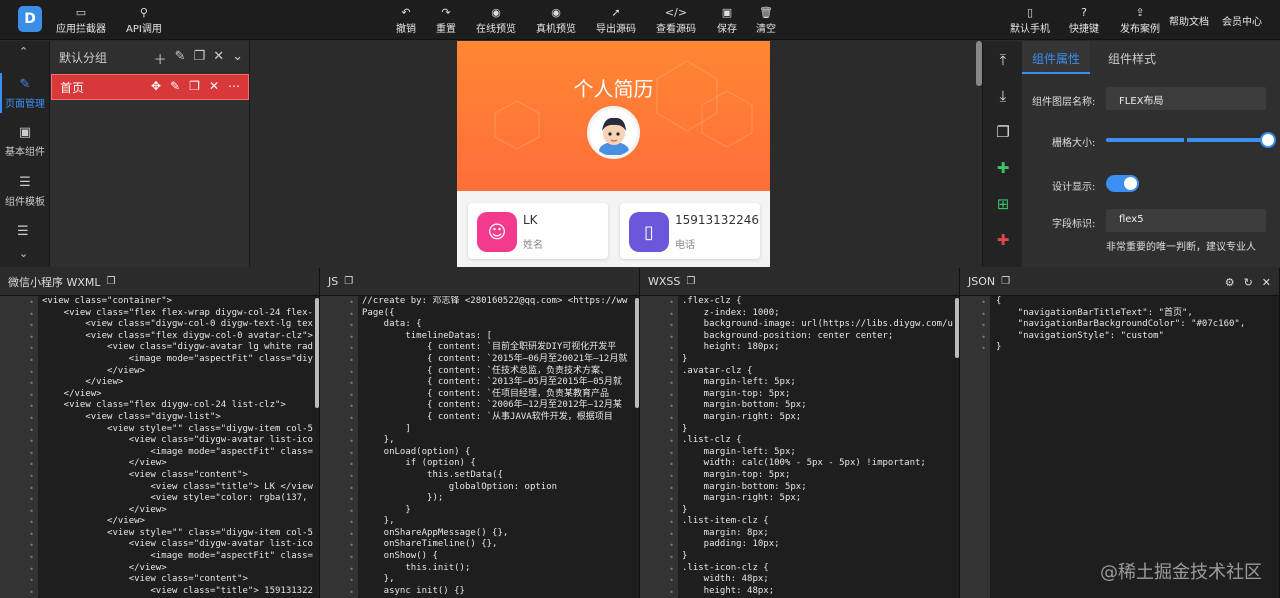  What do you see at coordinates (1140, 12) in the screenshot?
I see `publish-icon: ⇪` at bounding box center [1140, 12].